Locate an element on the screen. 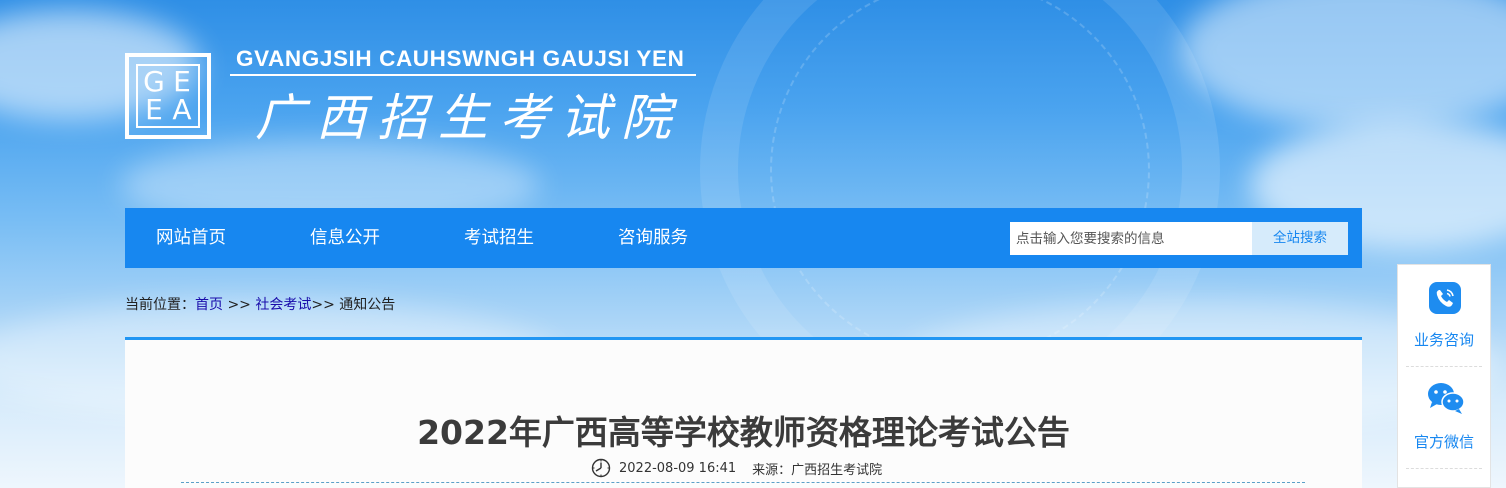 This screenshot has width=1506, height=488. article-title: 2022年广西高等学校教师资格理论考试公告 is located at coordinates (743, 432).